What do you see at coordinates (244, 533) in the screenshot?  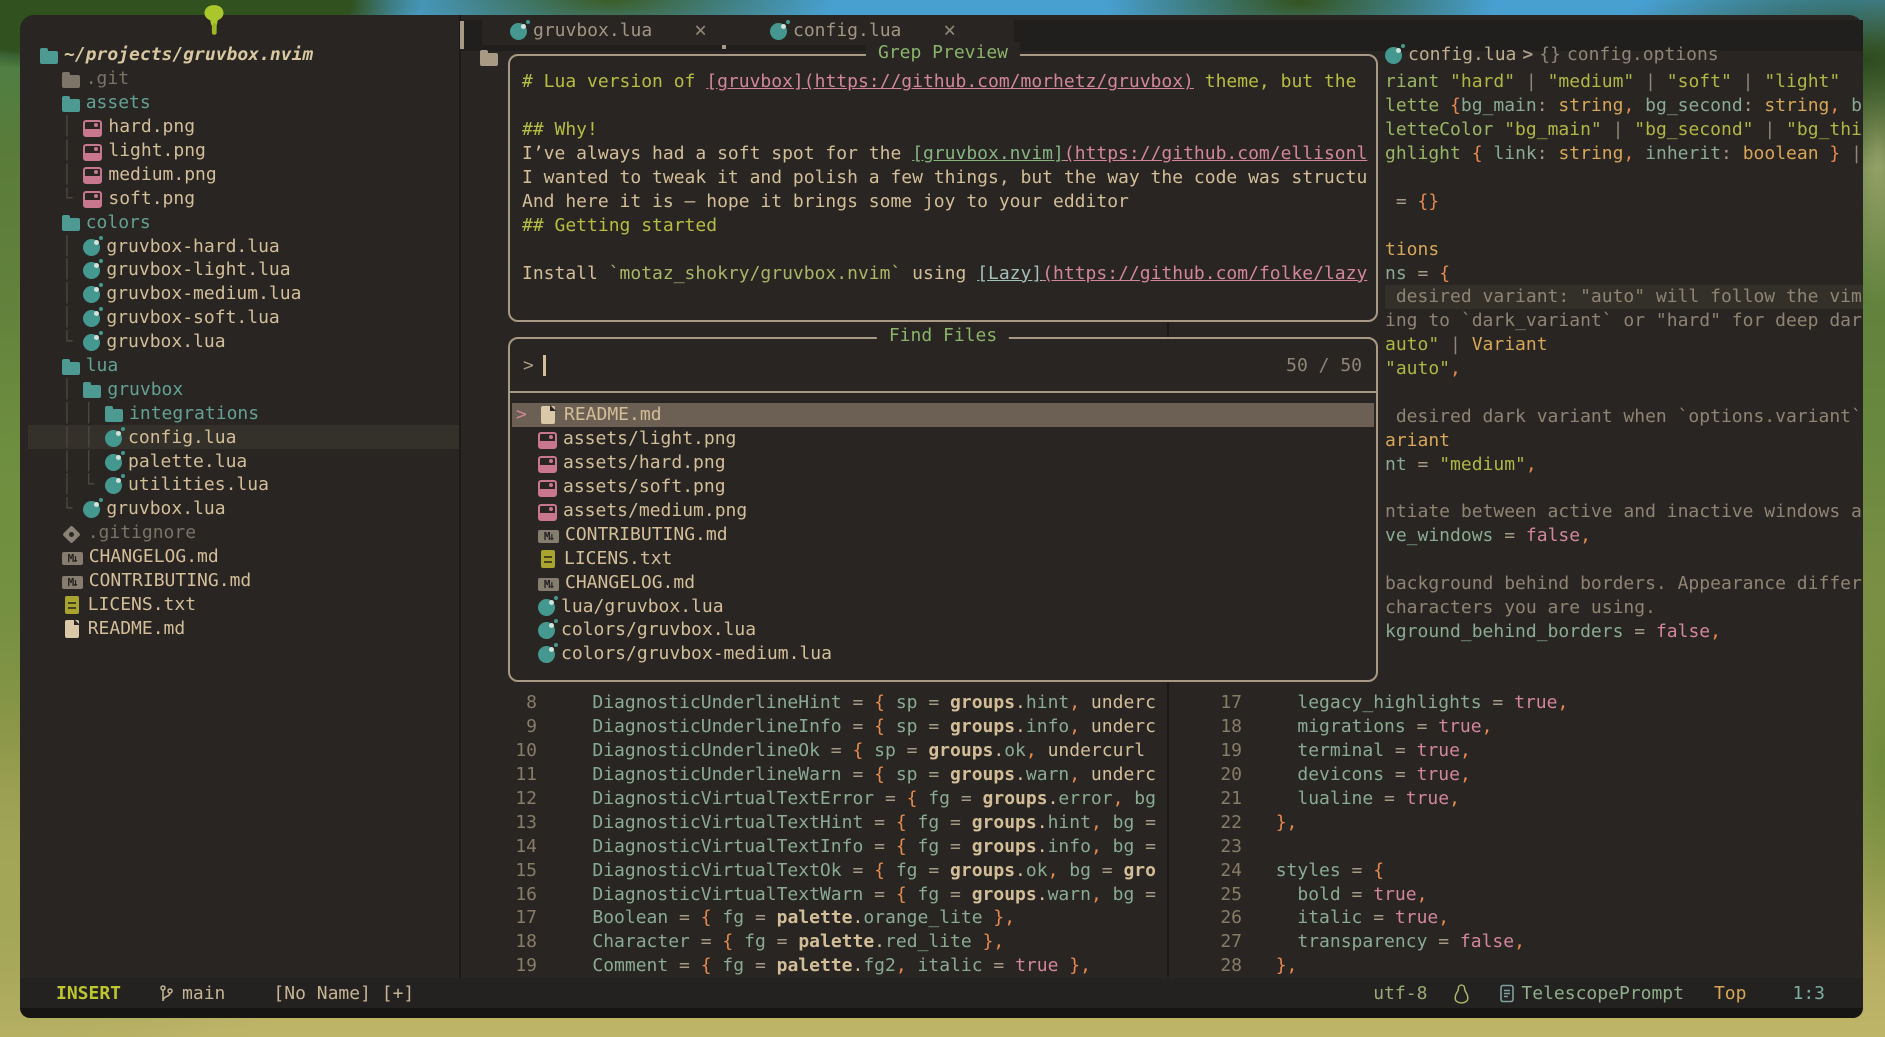 I see `tree-row: .gitignore` at bounding box center [244, 533].